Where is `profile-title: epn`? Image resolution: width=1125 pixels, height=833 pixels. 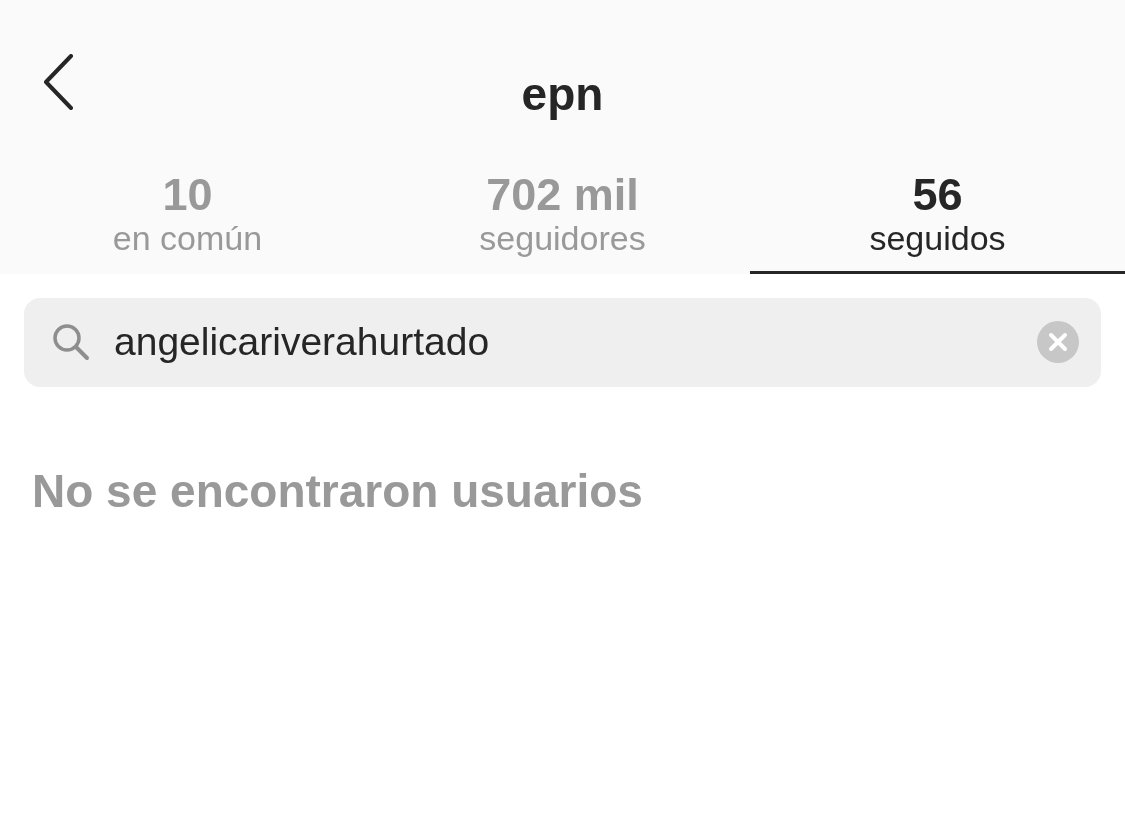 profile-title: epn is located at coordinates (562, 94).